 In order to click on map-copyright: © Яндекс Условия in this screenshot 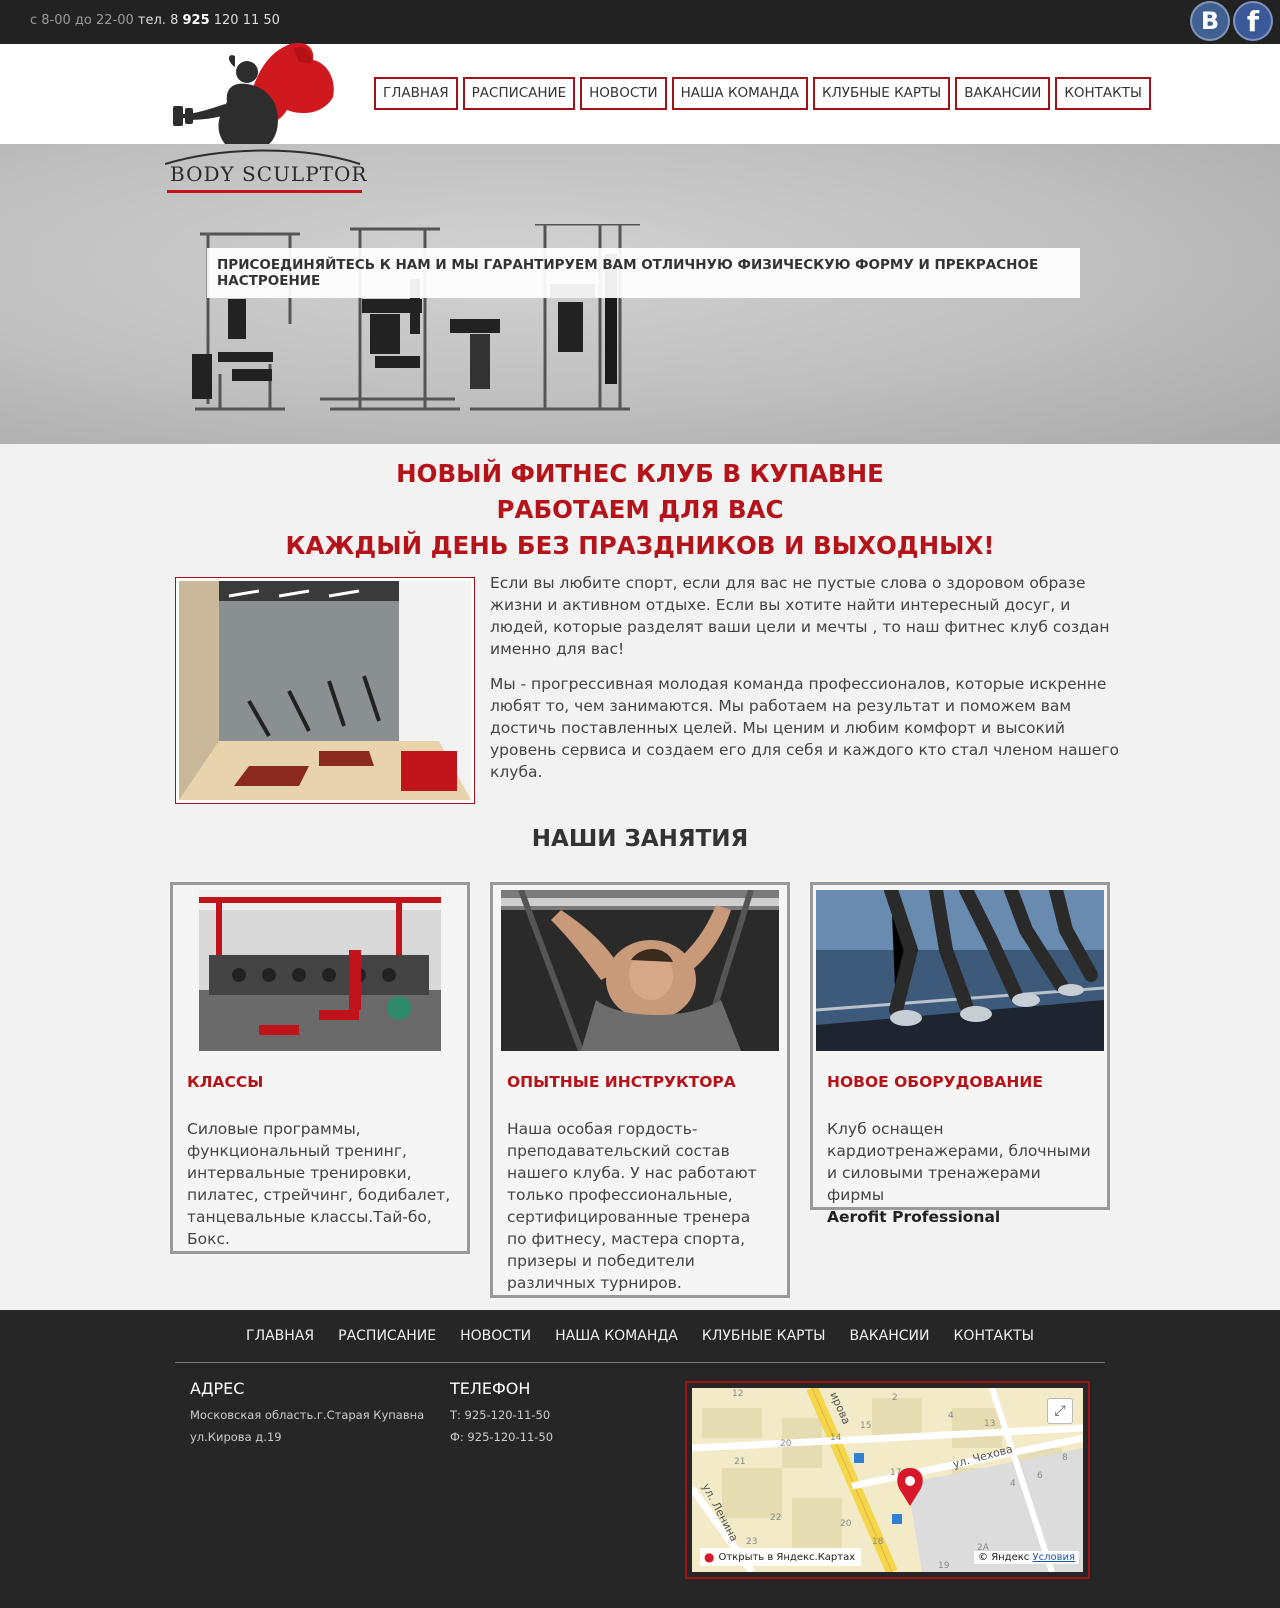, I will do `click(1026, 1557)`.